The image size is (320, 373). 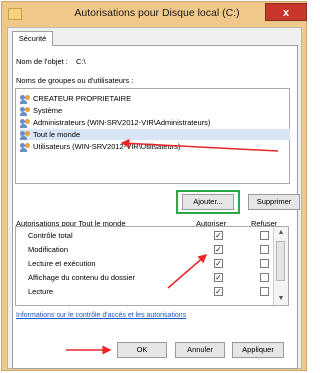 I want to click on arrow-to-full-control, so click(x=187, y=271).